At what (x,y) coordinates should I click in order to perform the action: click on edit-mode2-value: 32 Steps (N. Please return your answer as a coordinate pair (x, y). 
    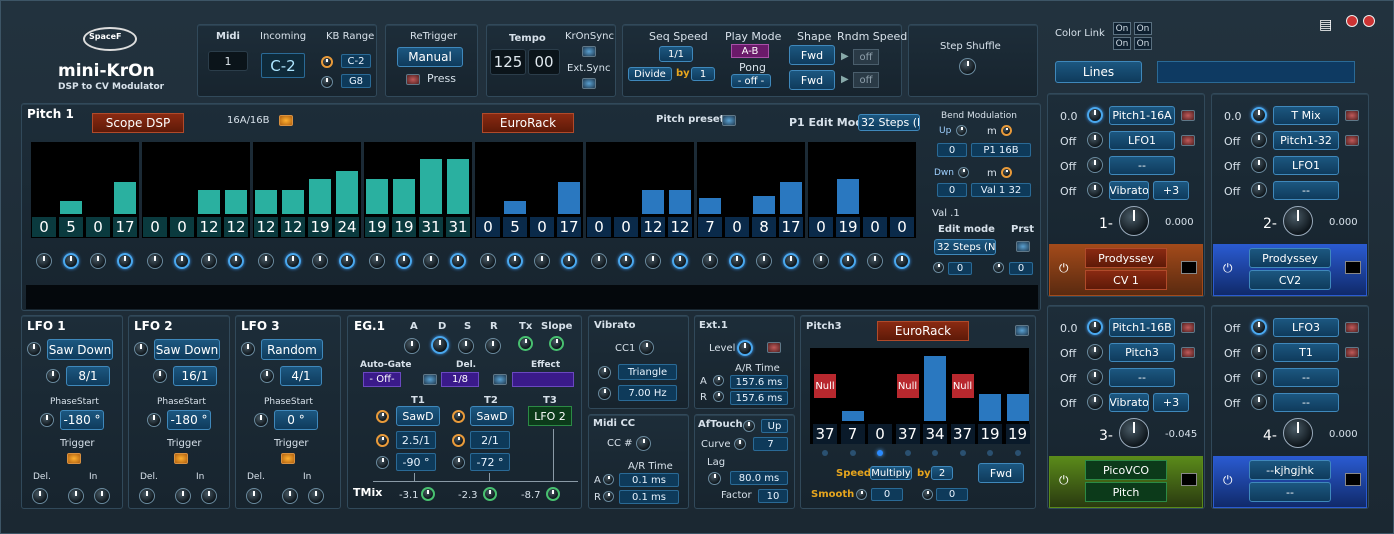
    Looking at the image, I should click on (965, 247).